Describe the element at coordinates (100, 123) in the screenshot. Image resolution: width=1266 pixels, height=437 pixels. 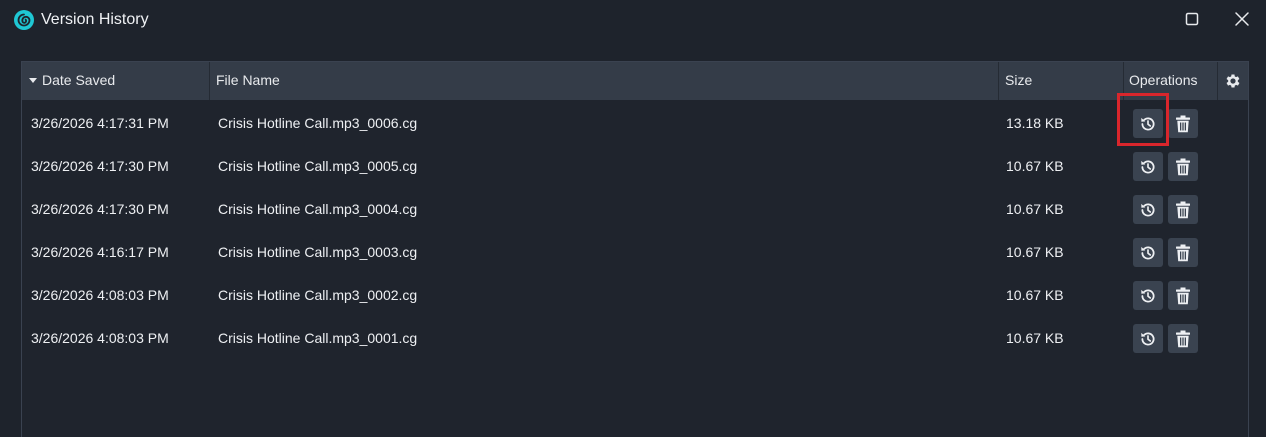
I see `date-saved-cell: 3/26/2026 4:17:31 PM` at that location.